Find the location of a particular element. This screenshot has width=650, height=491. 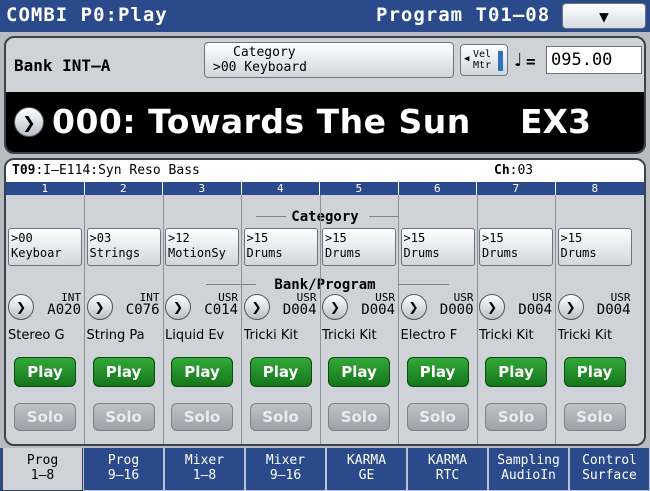

category-value: >00 Keyboard is located at coordinates (260, 67).